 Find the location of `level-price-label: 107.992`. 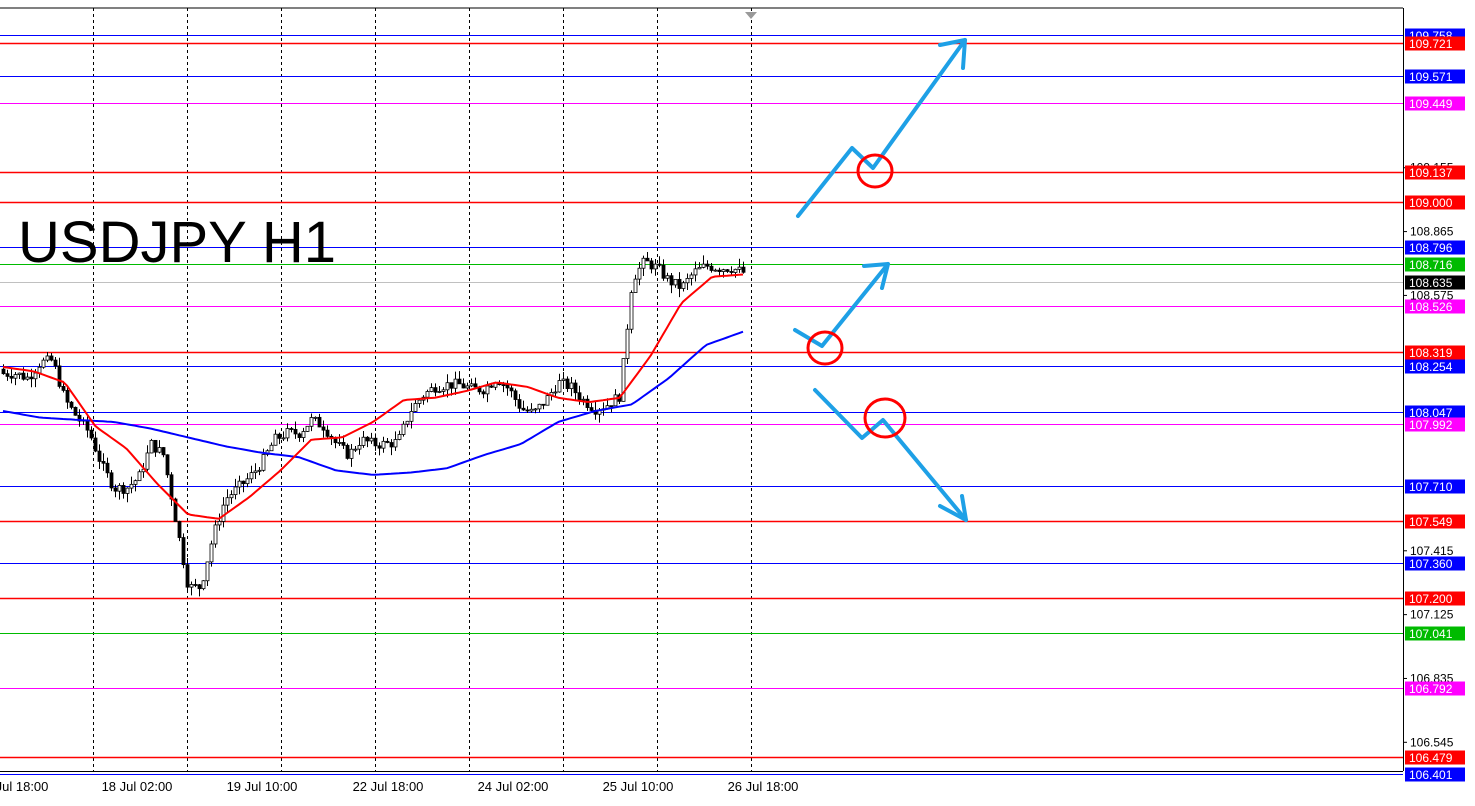

level-price-label: 107.992 is located at coordinates (1431, 425).